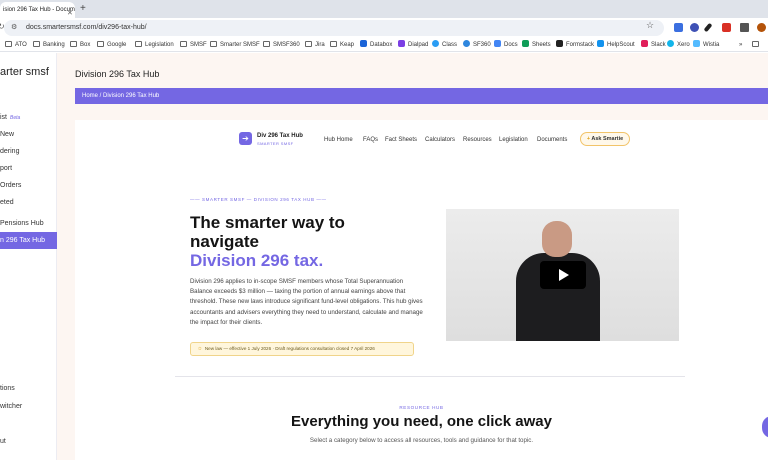  I want to click on bookmark-folder-box: Box, so click(80, 45).